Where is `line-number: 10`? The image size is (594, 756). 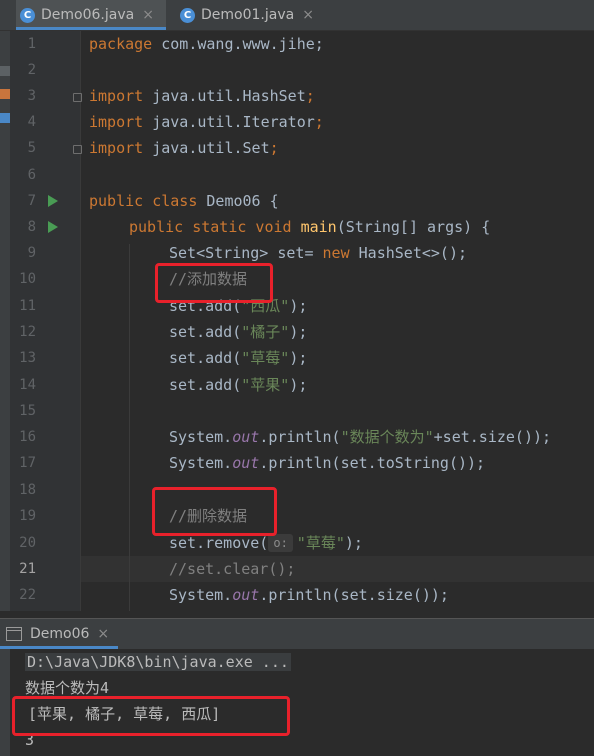 line-number: 10 is located at coordinates (27, 279).